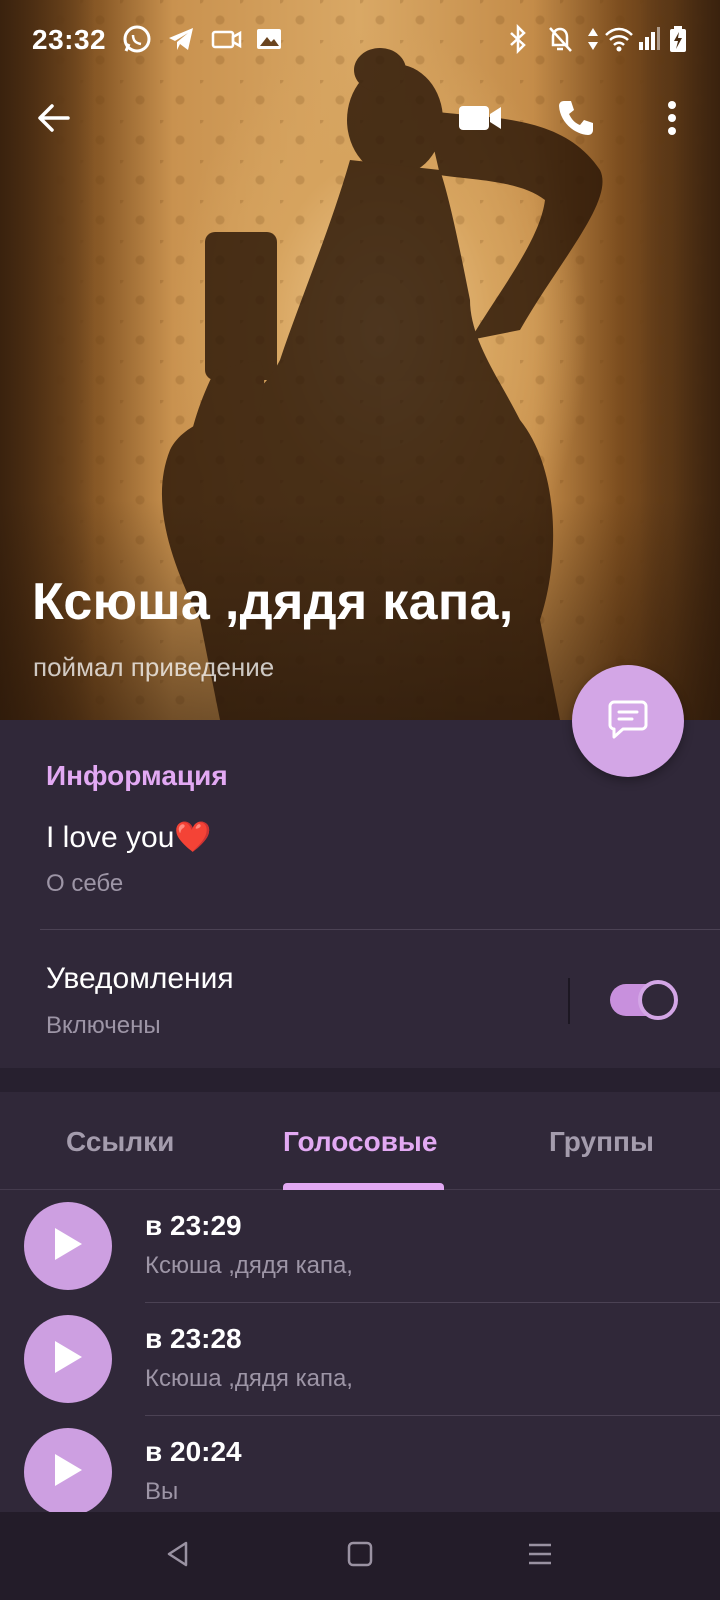 This screenshot has width=720, height=1600. I want to click on video-call-button, so click(480, 120).